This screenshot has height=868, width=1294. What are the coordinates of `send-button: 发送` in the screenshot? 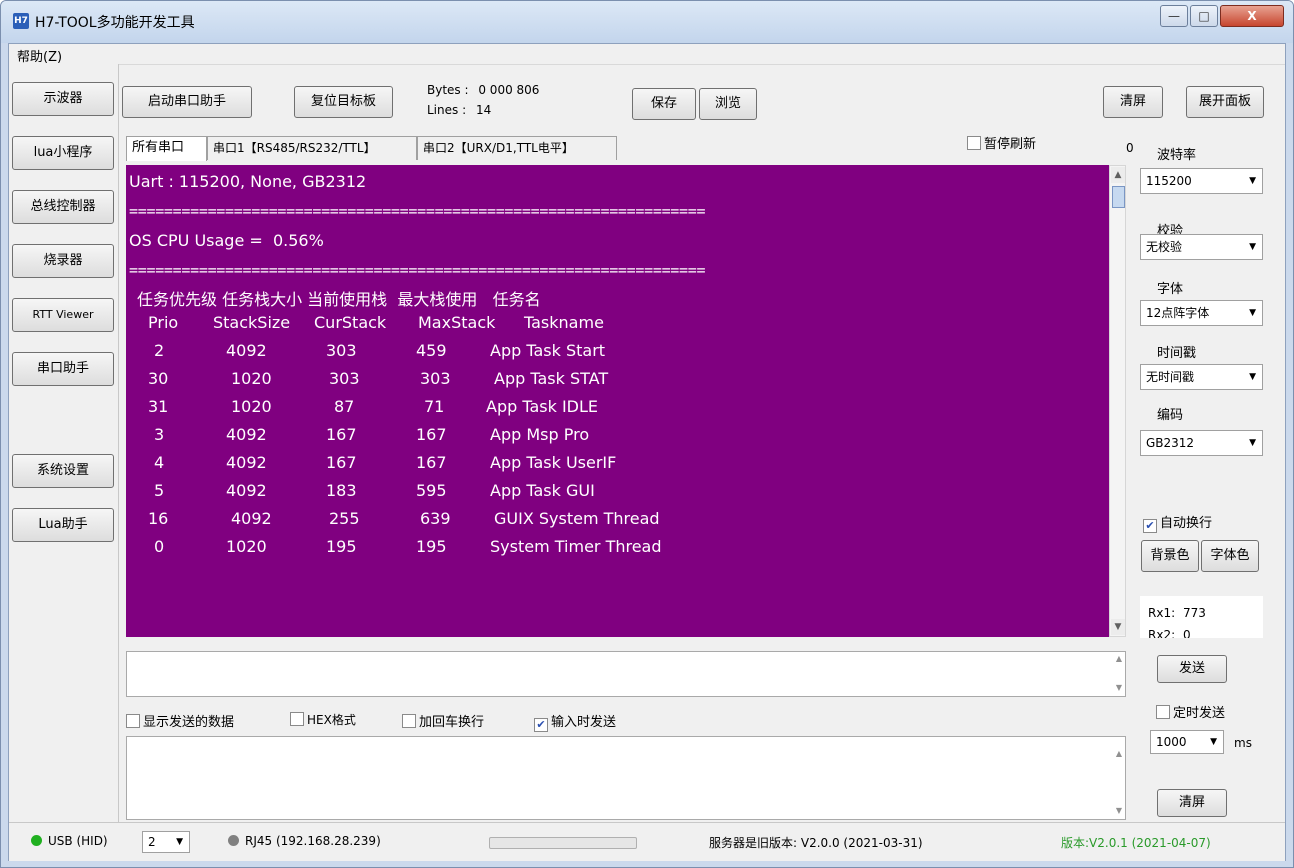 It's located at (1192, 669).